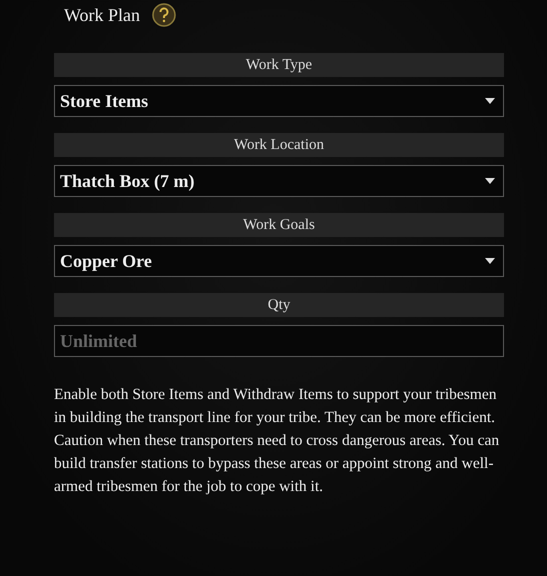 This screenshot has height=576, width=547. What do you see at coordinates (279, 261) in the screenshot?
I see `dropdown: Copper Ore` at bounding box center [279, 261].